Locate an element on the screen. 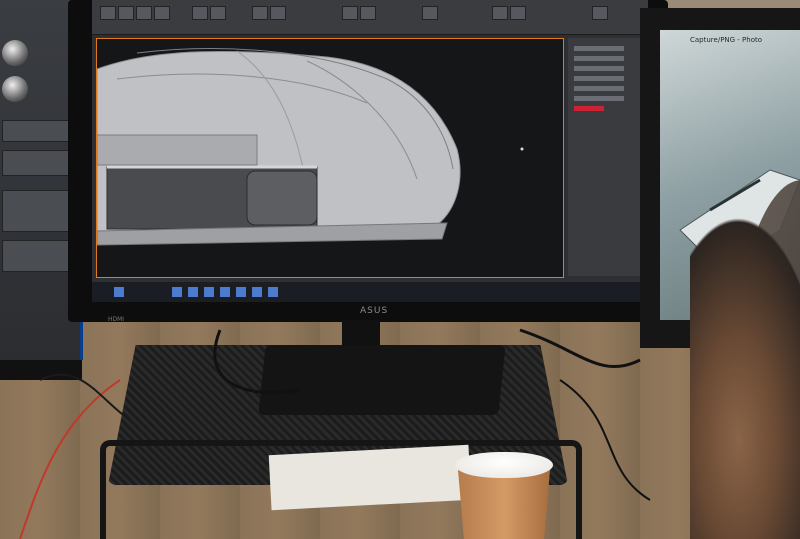 This screenshot has height=539, width=800. coffee-cup-lid is located at coordinates (504, 465).